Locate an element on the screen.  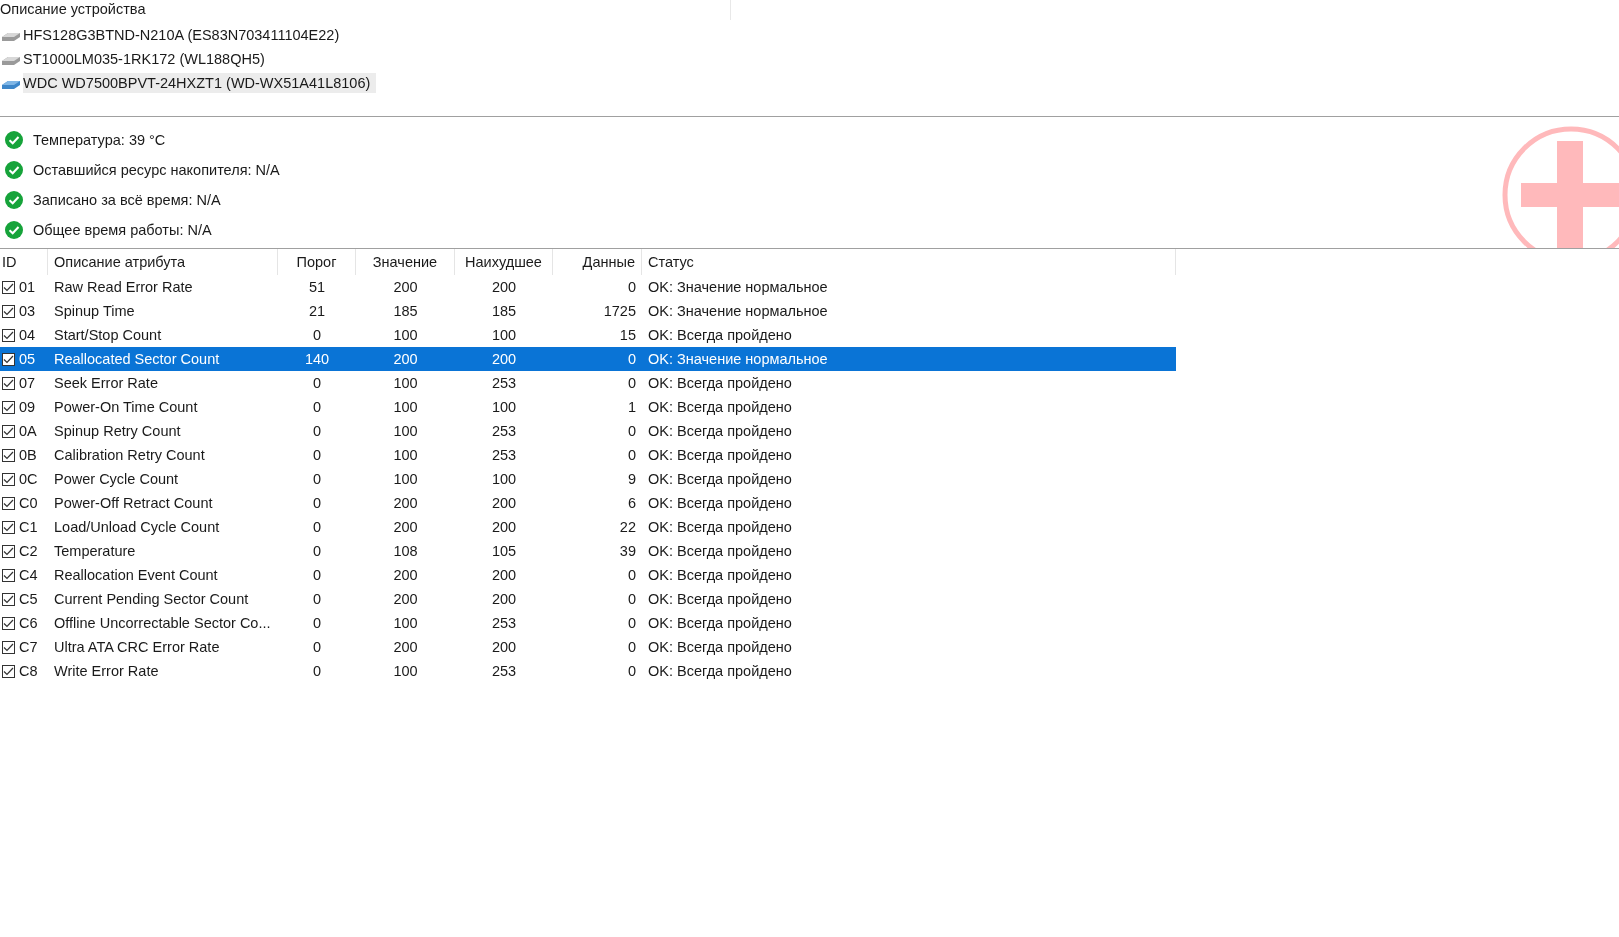
table-row: C8 Write Error Rate 0 100 253 0 OK: Всегда пройдено is located at coordinates (588, 671).